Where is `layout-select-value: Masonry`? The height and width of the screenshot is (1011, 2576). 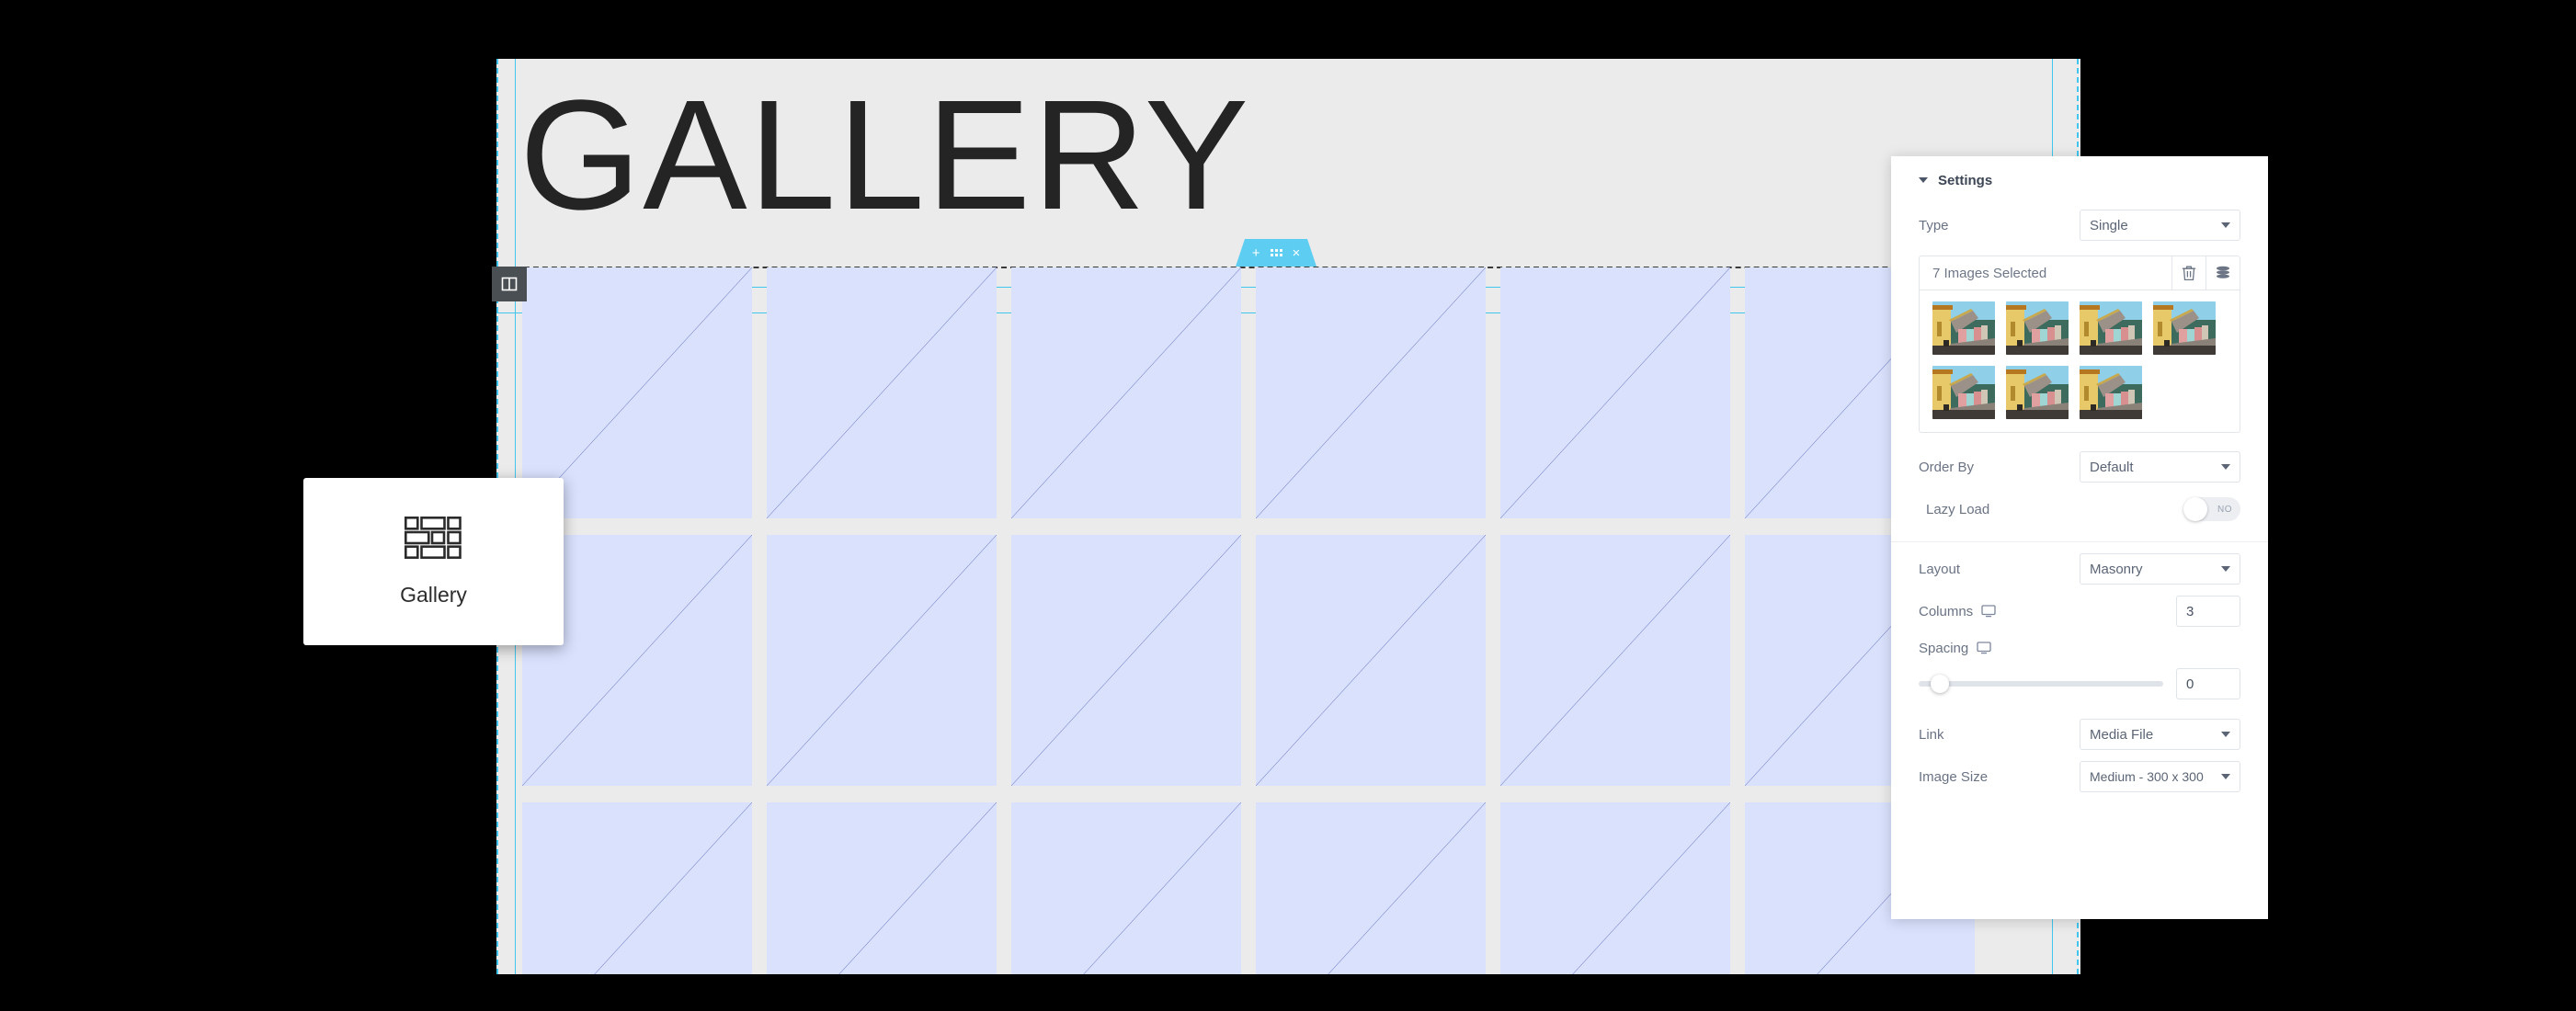 layout-select-value: Masonry is located at coordinates (2116, 569).